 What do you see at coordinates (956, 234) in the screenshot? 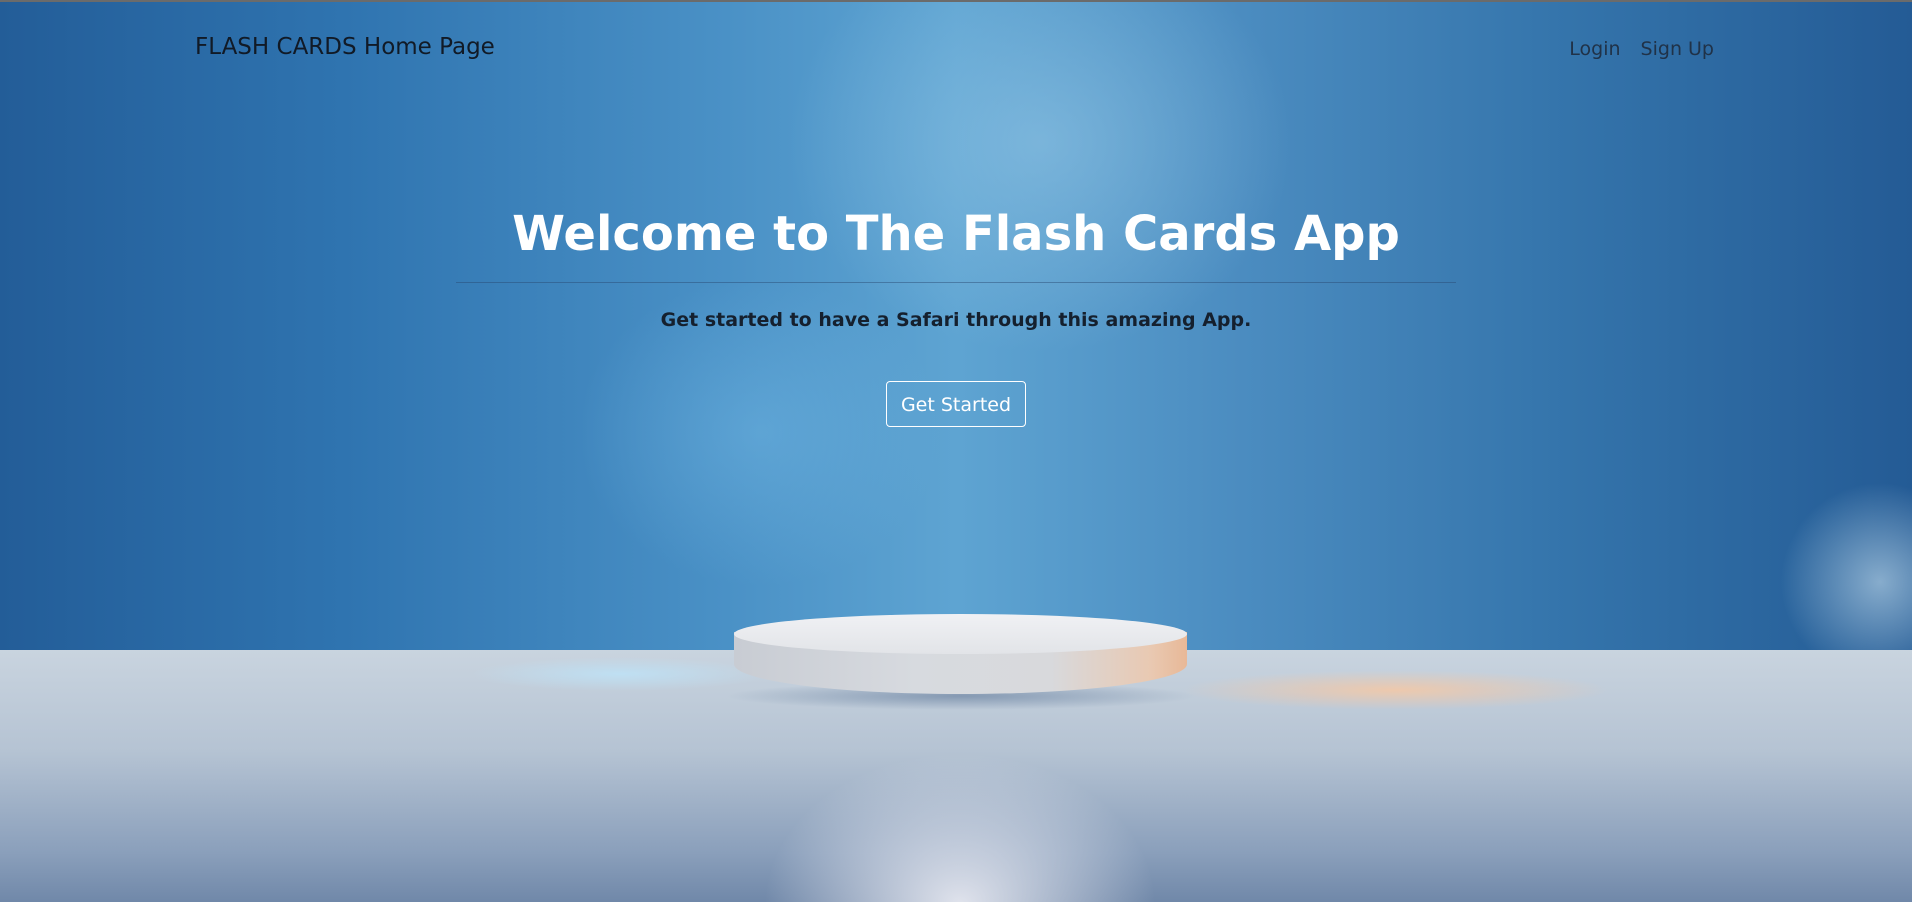
I see `hero-title: Welcome to The Flash Cards App` at bounding box center [956, 234].